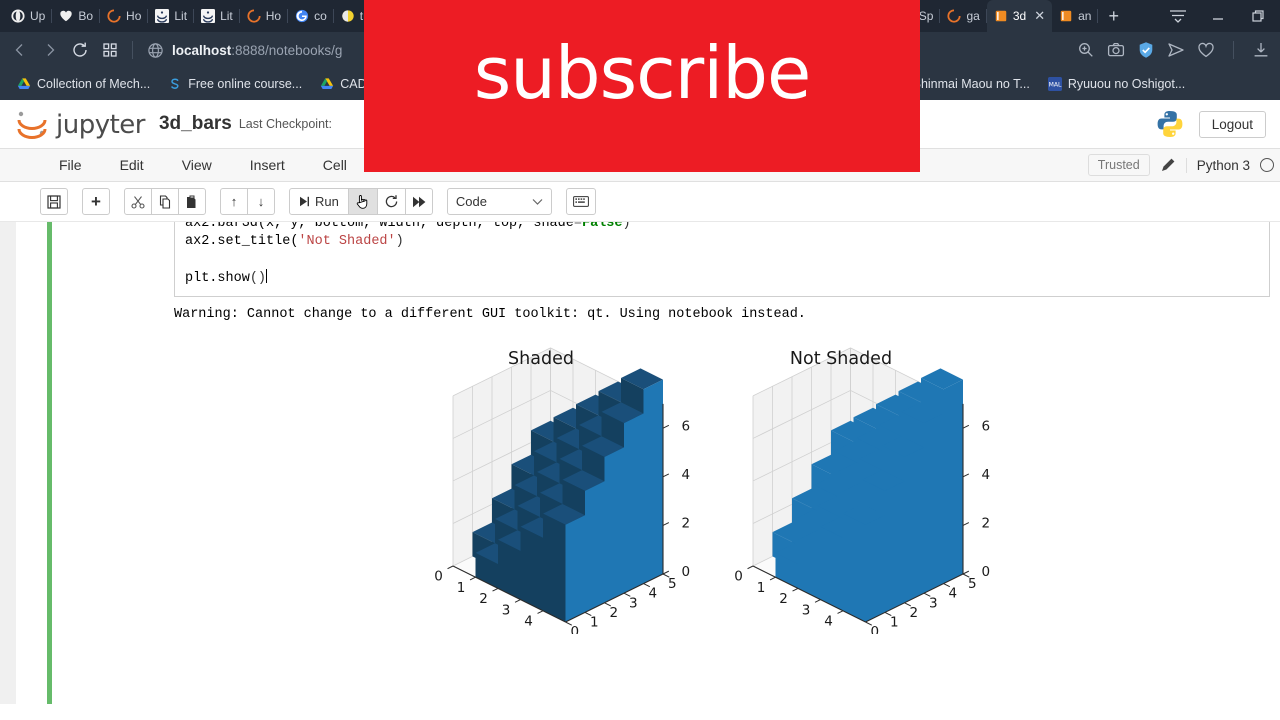 Image resolution: width=1280 pixels, height=720 pixels. Describe the element at coordinates (1113, 16) in the screenshot. I see `new-tab-button: +` at that location.